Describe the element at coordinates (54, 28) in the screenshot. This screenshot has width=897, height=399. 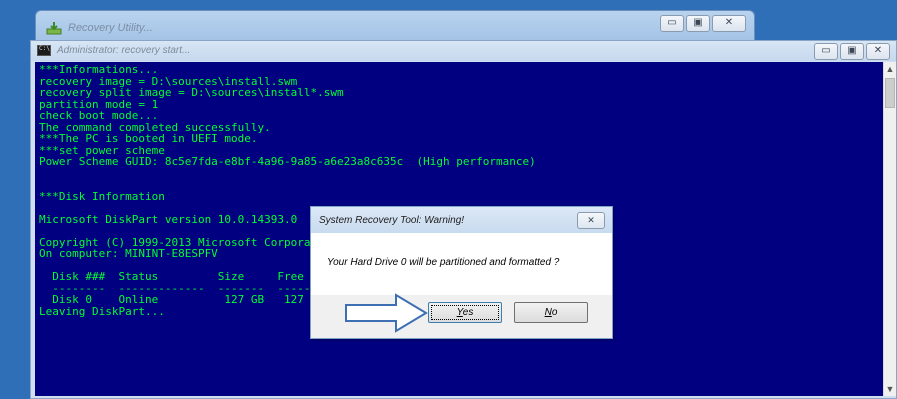
I see `recovery-app-icon` at that location.